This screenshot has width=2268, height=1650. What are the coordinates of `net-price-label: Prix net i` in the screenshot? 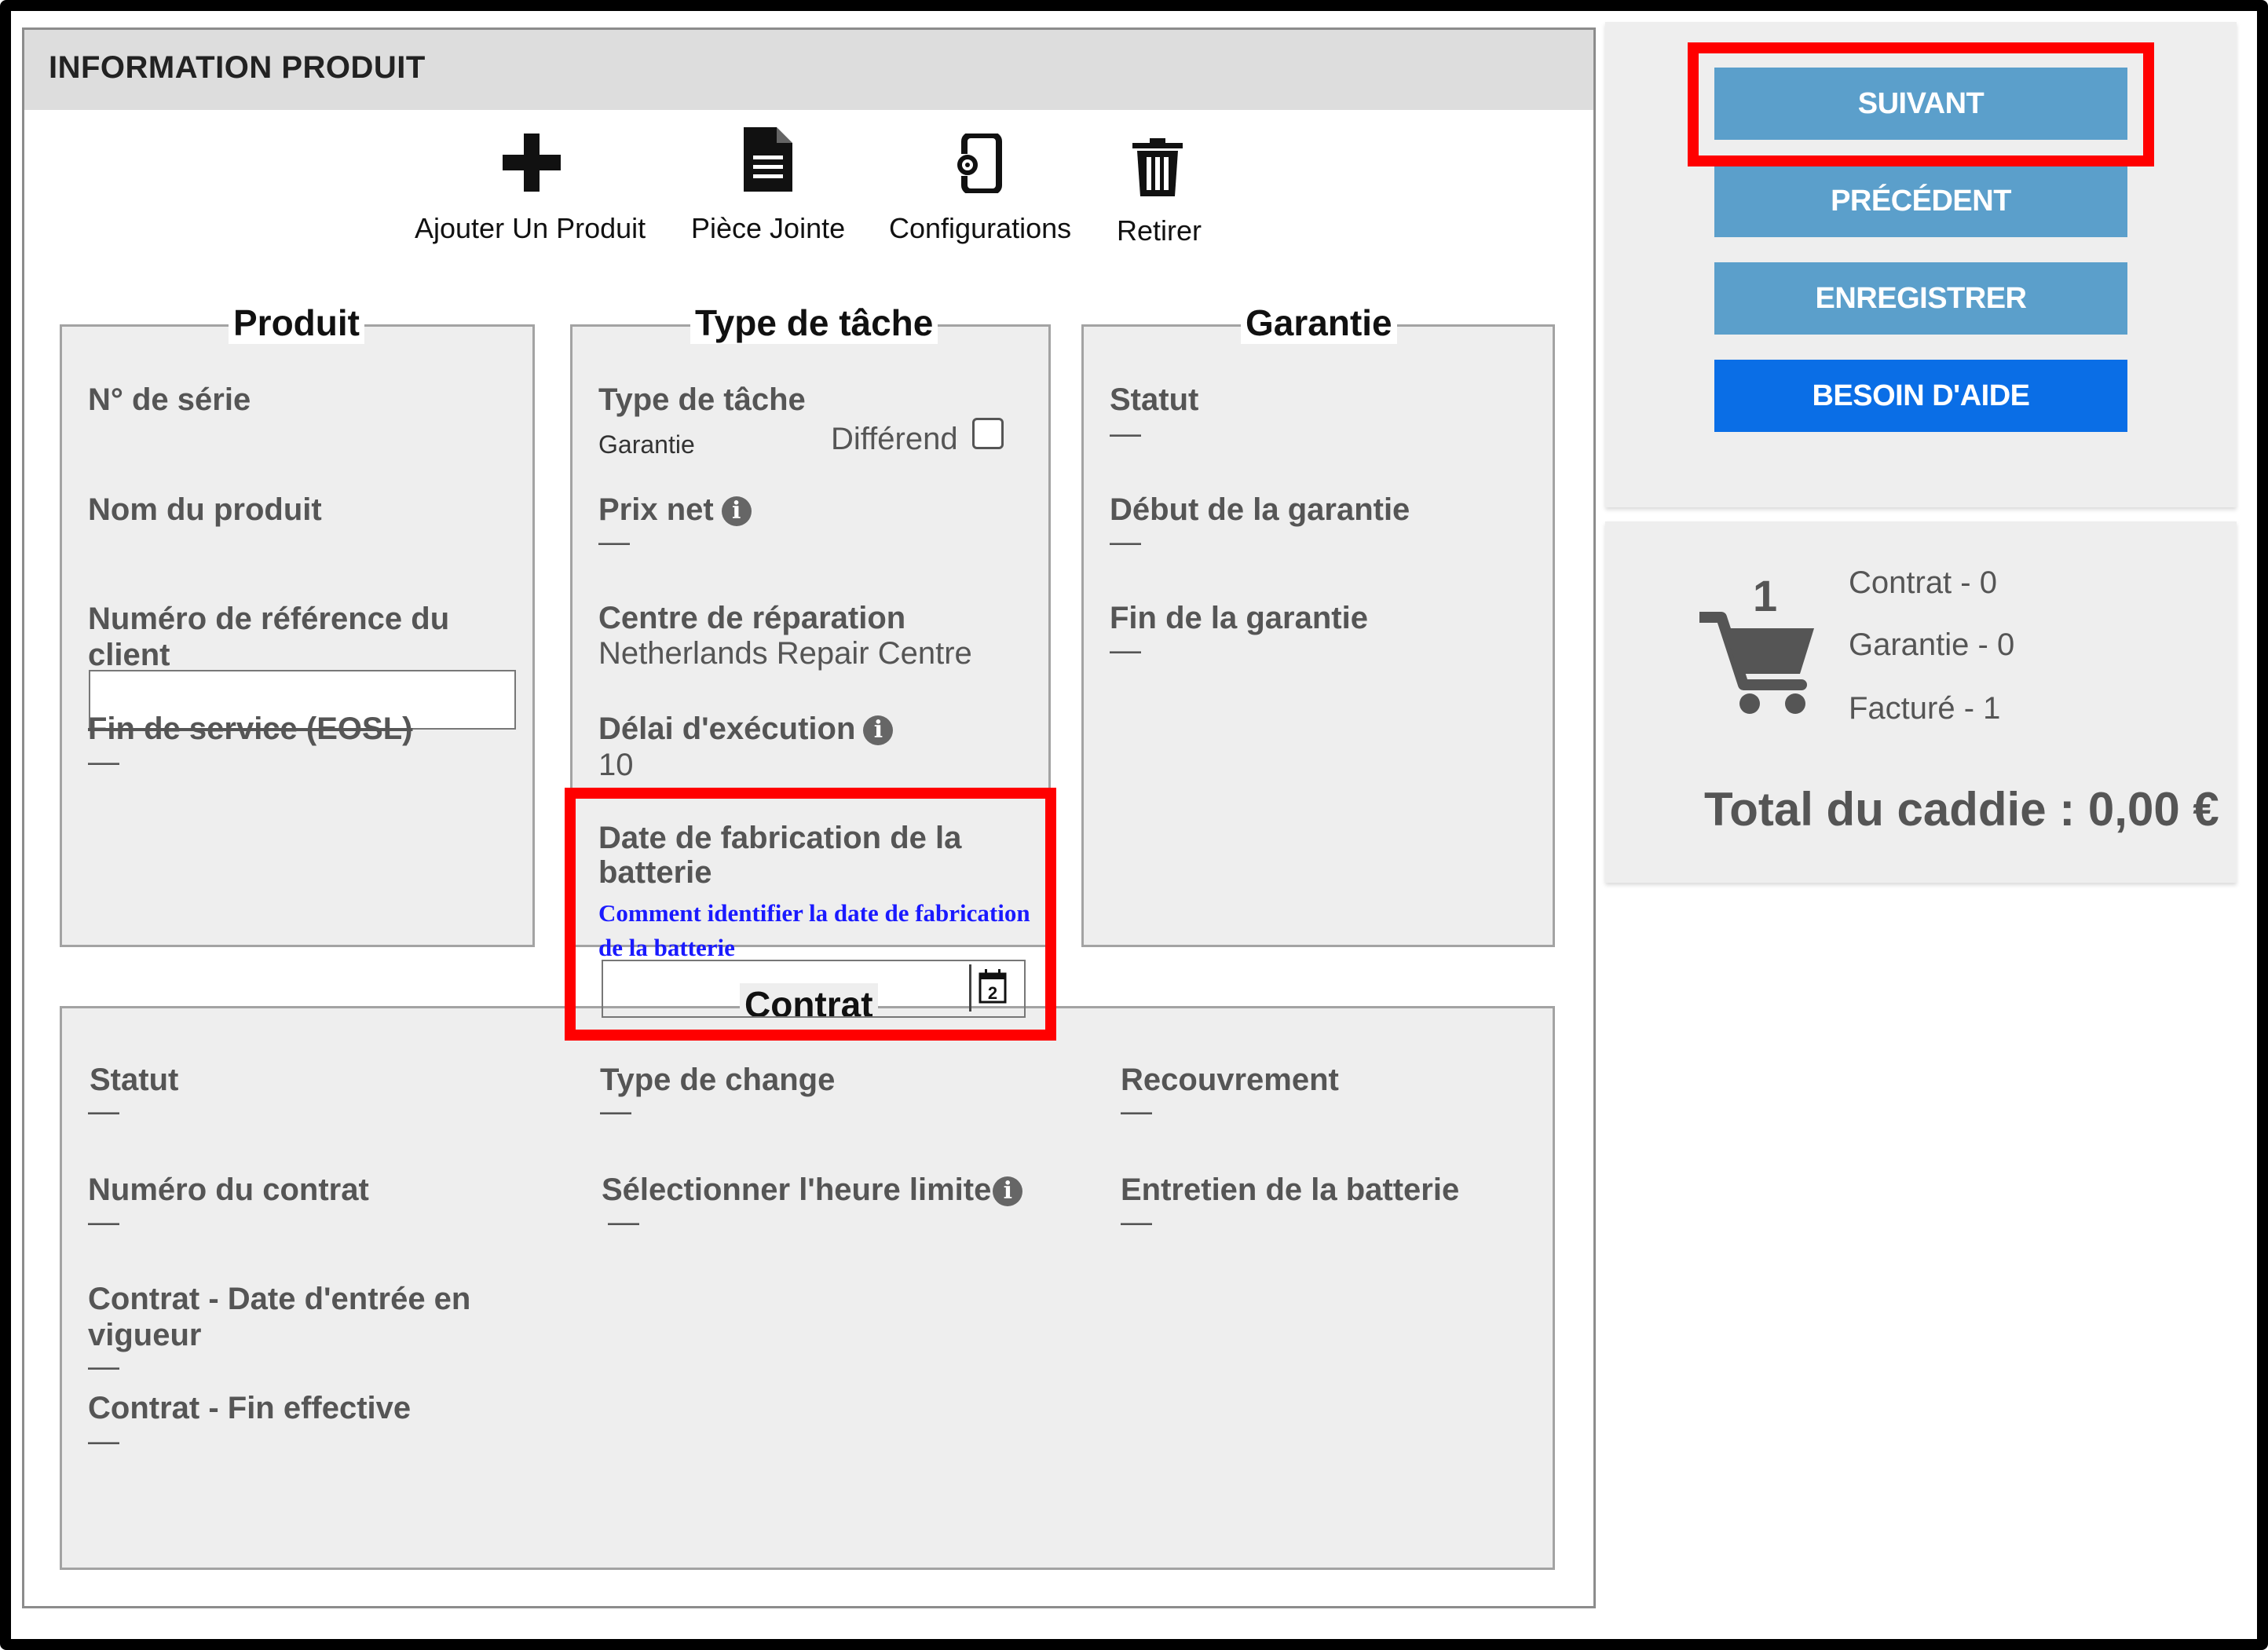 It's located at (675, 510).